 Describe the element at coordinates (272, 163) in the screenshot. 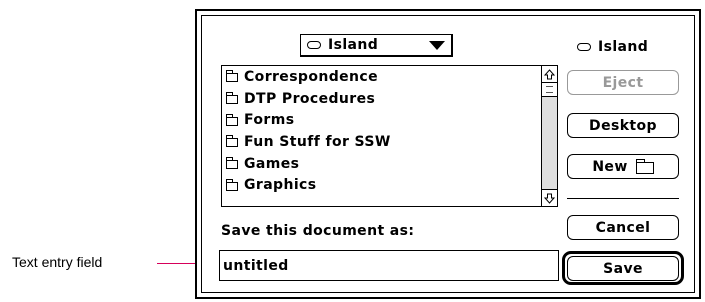

I see `list-item-label: Games` at that location.